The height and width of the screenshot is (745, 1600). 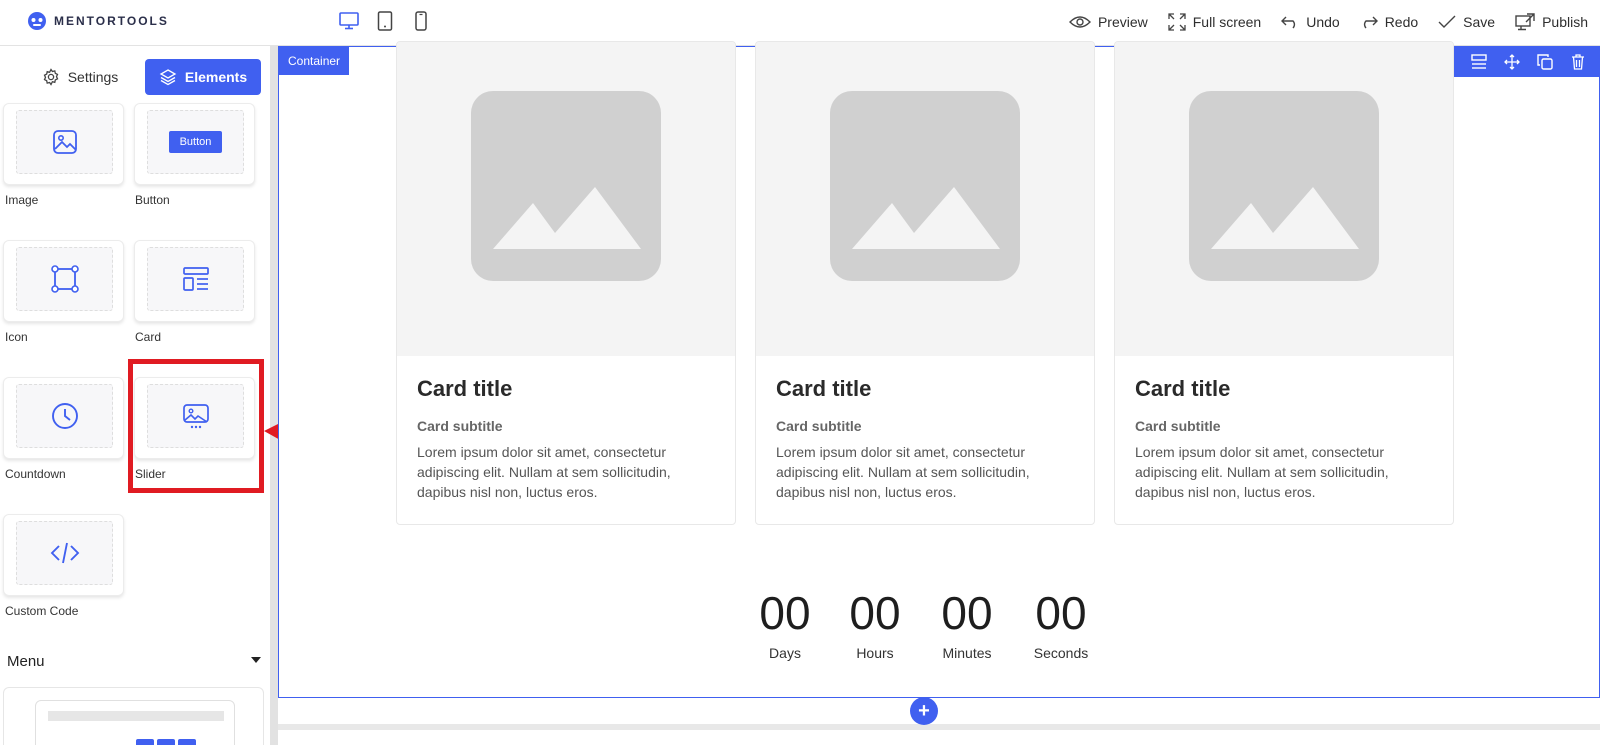 I want to click on redo-label: Redo, so click(x=1401, y=22).